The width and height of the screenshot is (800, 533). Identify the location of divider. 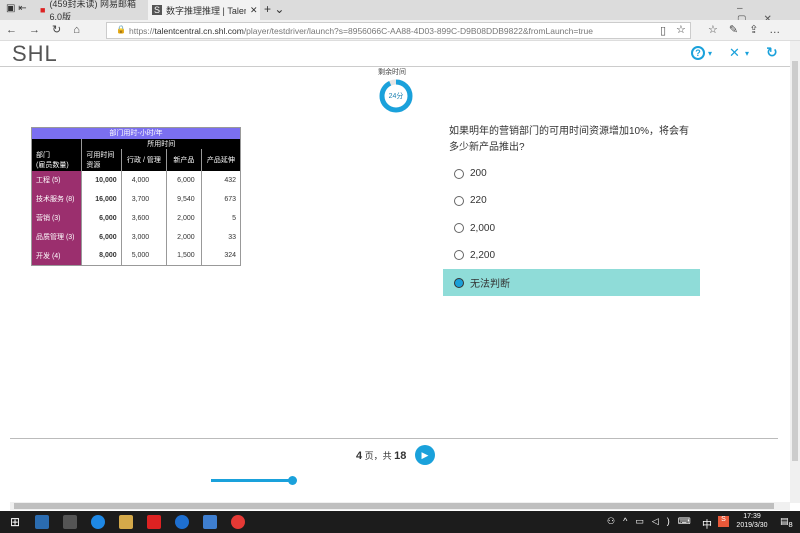
(394, 438).